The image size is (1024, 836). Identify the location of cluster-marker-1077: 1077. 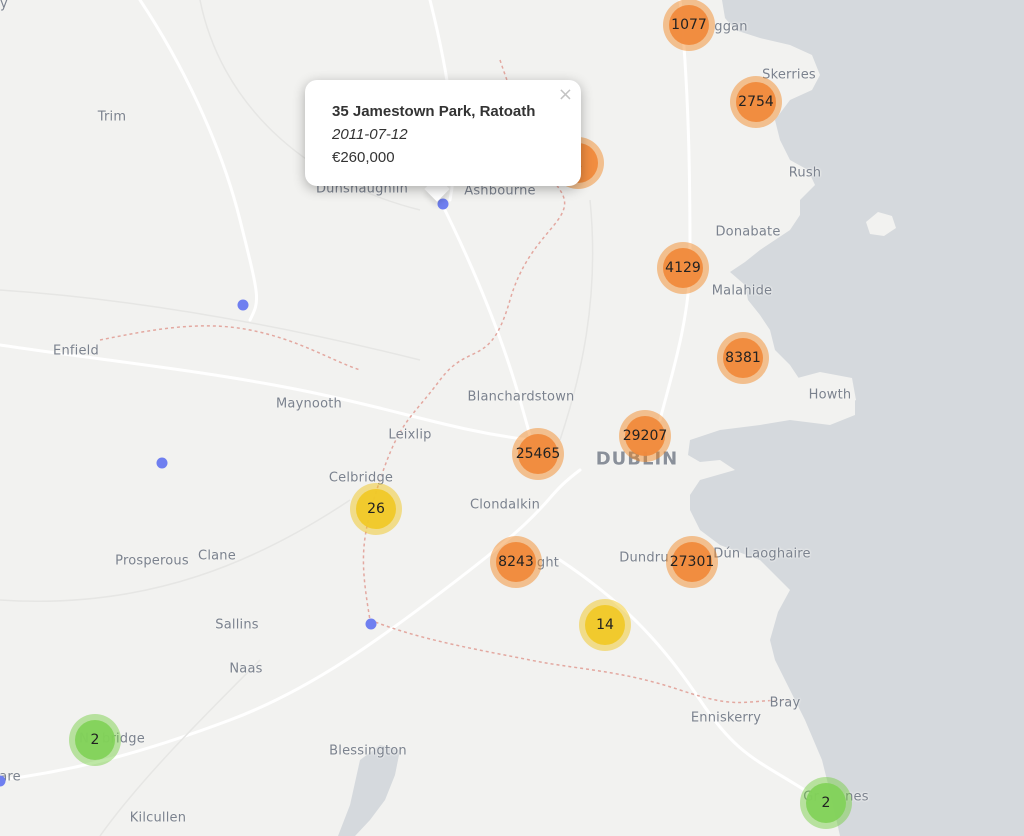
(689, 25).